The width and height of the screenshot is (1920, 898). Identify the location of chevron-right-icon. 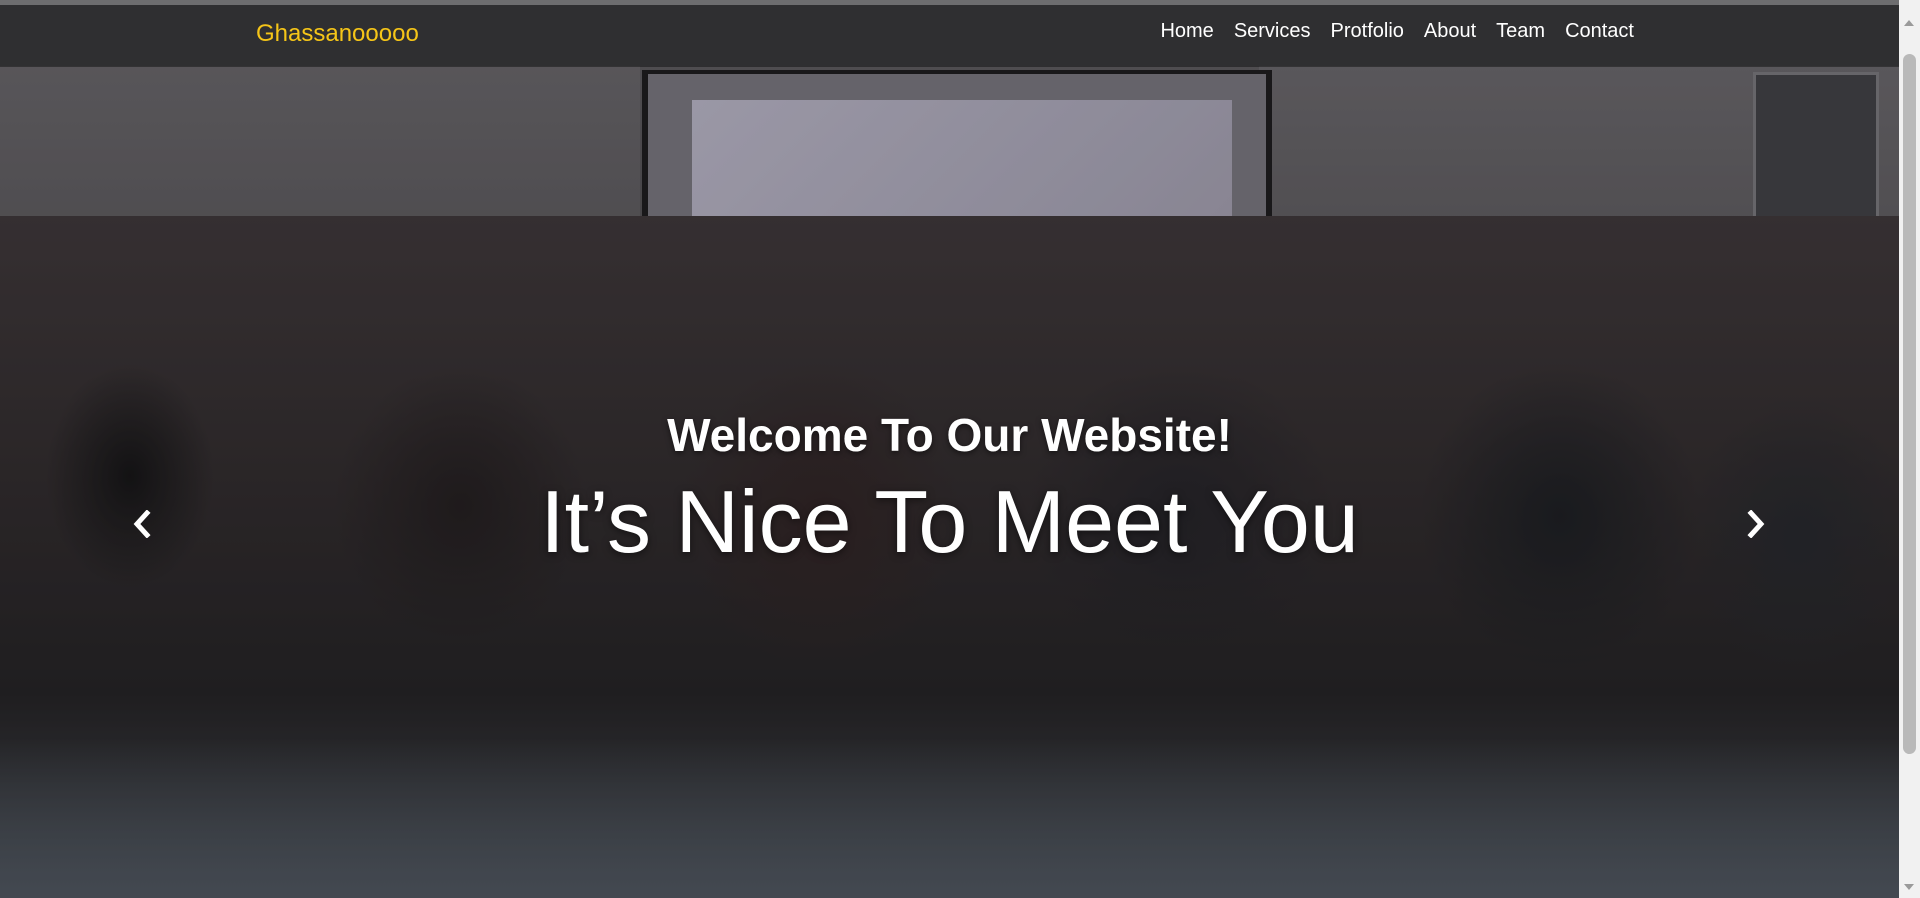
(1756, 525).